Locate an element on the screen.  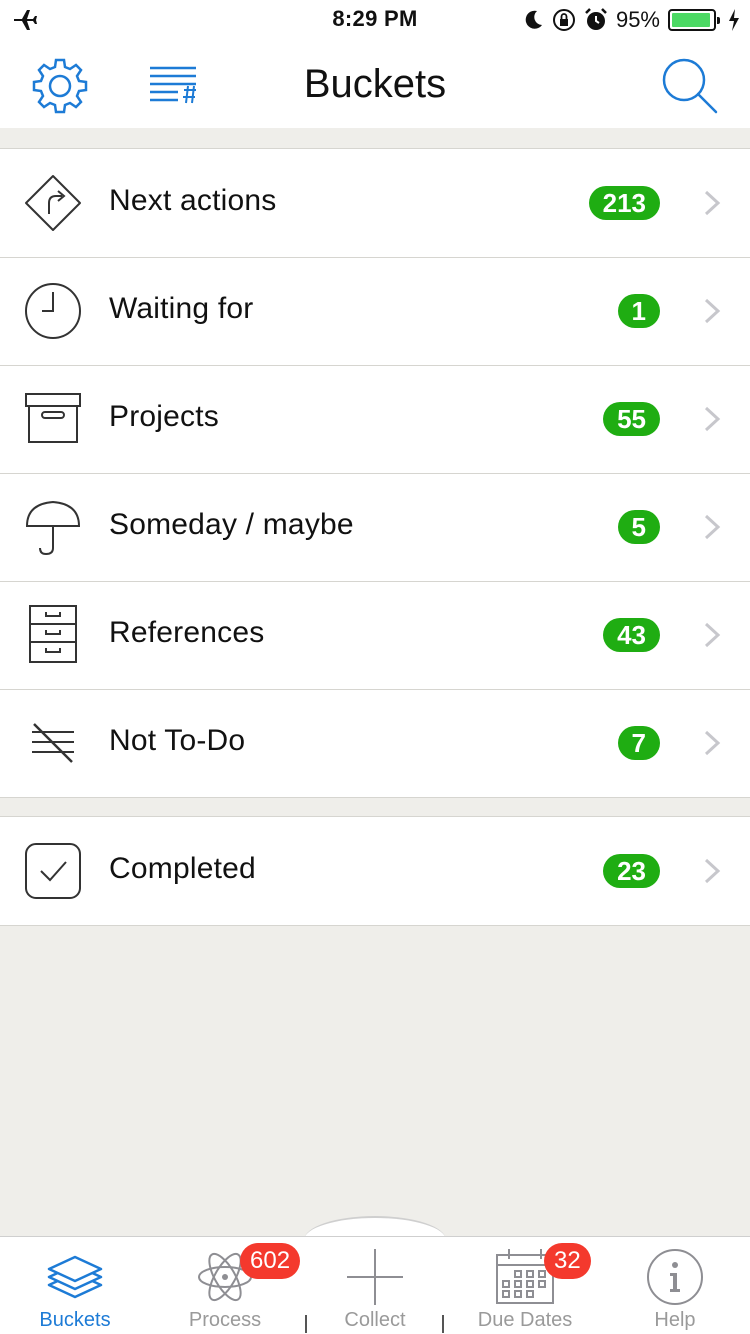
bucket-row-completed: Completed 23 is located at coordinates (375, 871).